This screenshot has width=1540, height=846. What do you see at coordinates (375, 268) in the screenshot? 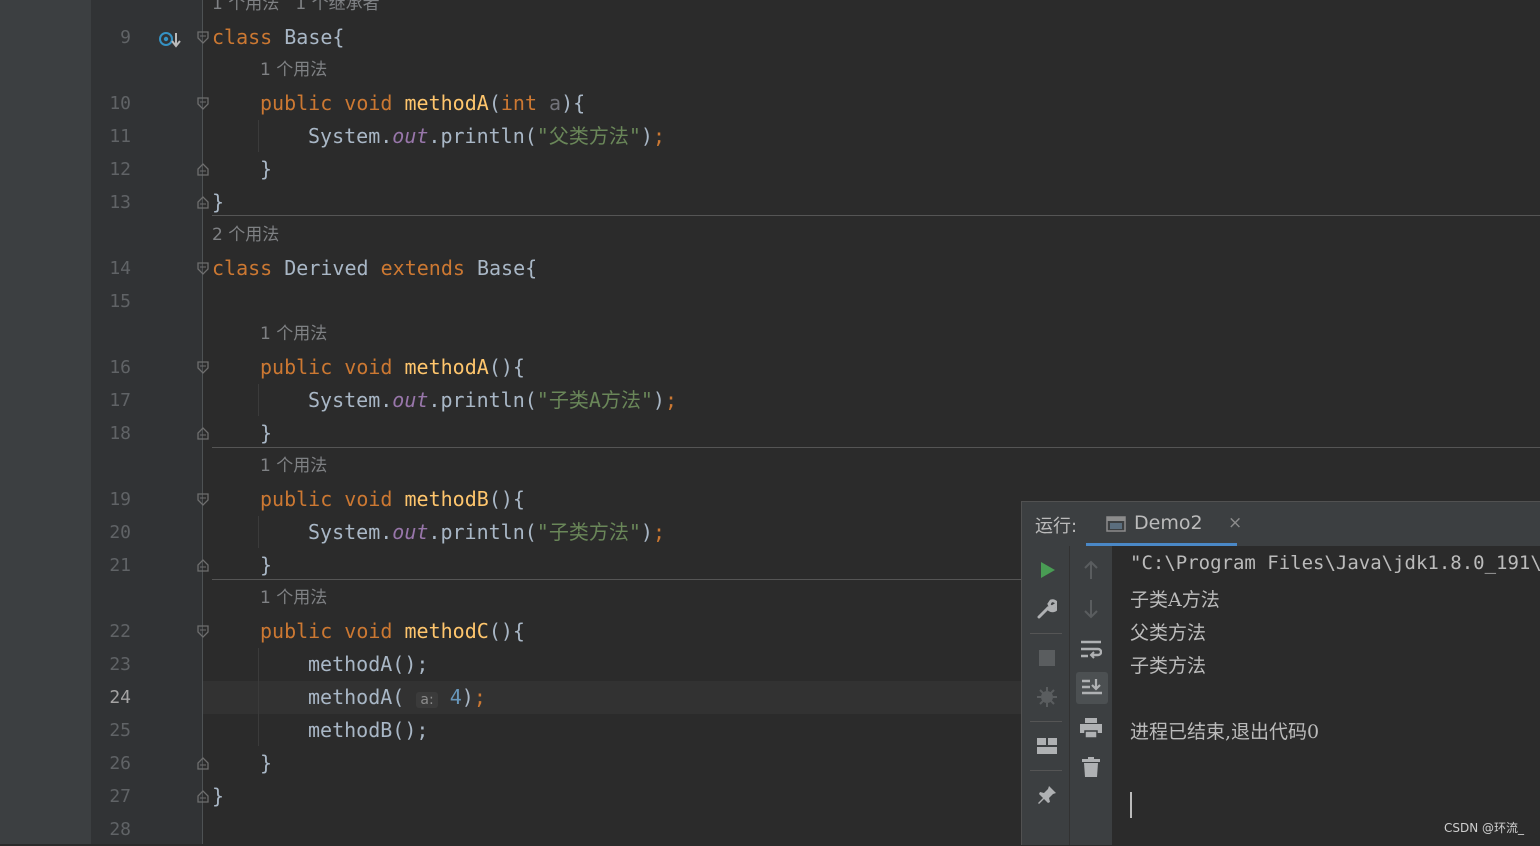
I see `code-text: class Derived extends Base{` at bounding box center [375, 268].